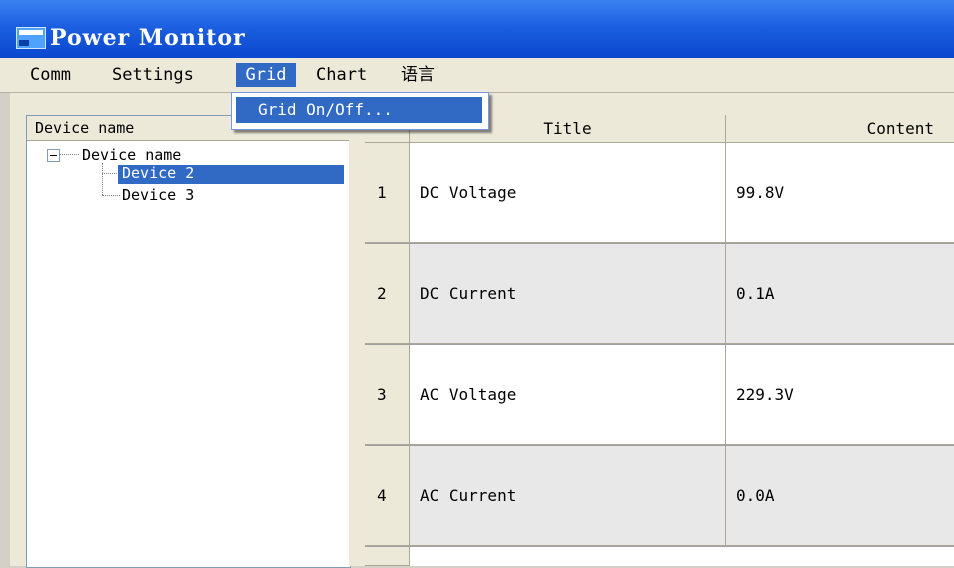 Image resolution: width=954 pixels, height=568 pixels. Describe the element at coordinates (568, 193) in the screenshot. I see `cell-title: DC Voltage` at that location.